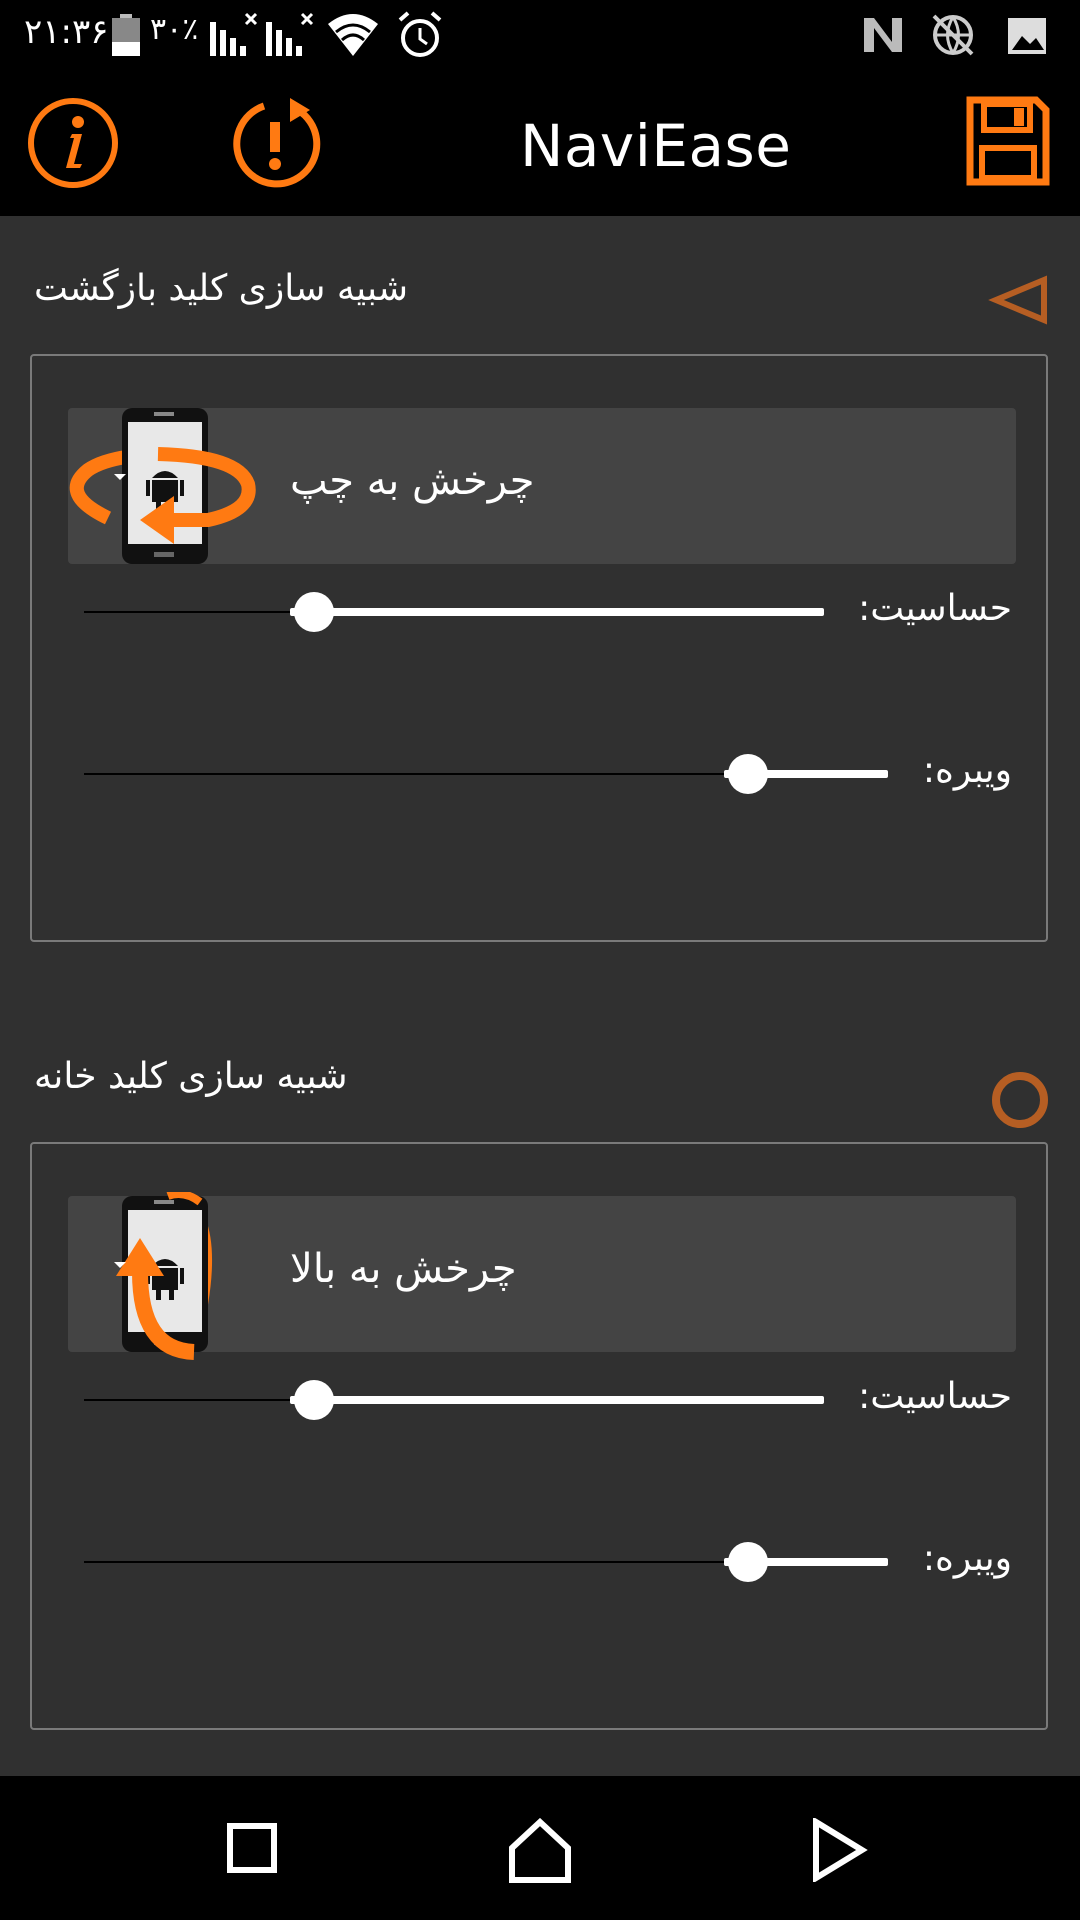 The height and width of the screenshot is (1920, 1080). What do you see at coordinates (540, 1851) in the screenshot?
I see `home-outline-icon` at bounding box center [540, 1851].